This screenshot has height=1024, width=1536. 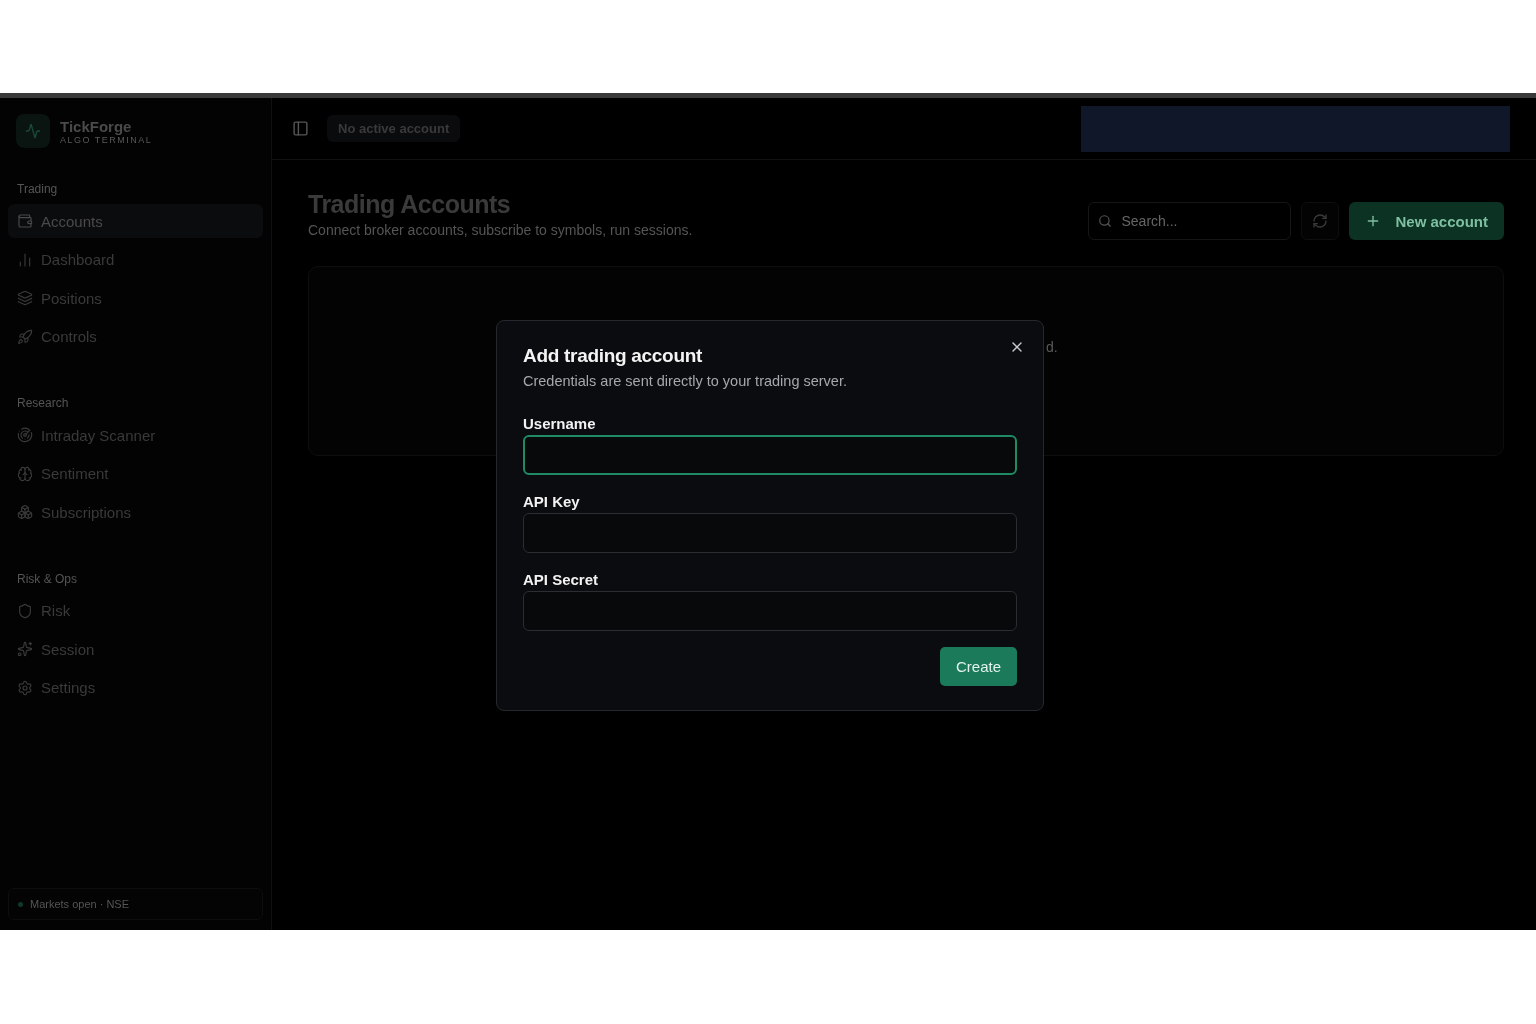 What do you see at coordinates (47, 578) in the screenshot?
I see `sidebar-section-title: Risk & Ops` at bounding box center [47, 578].